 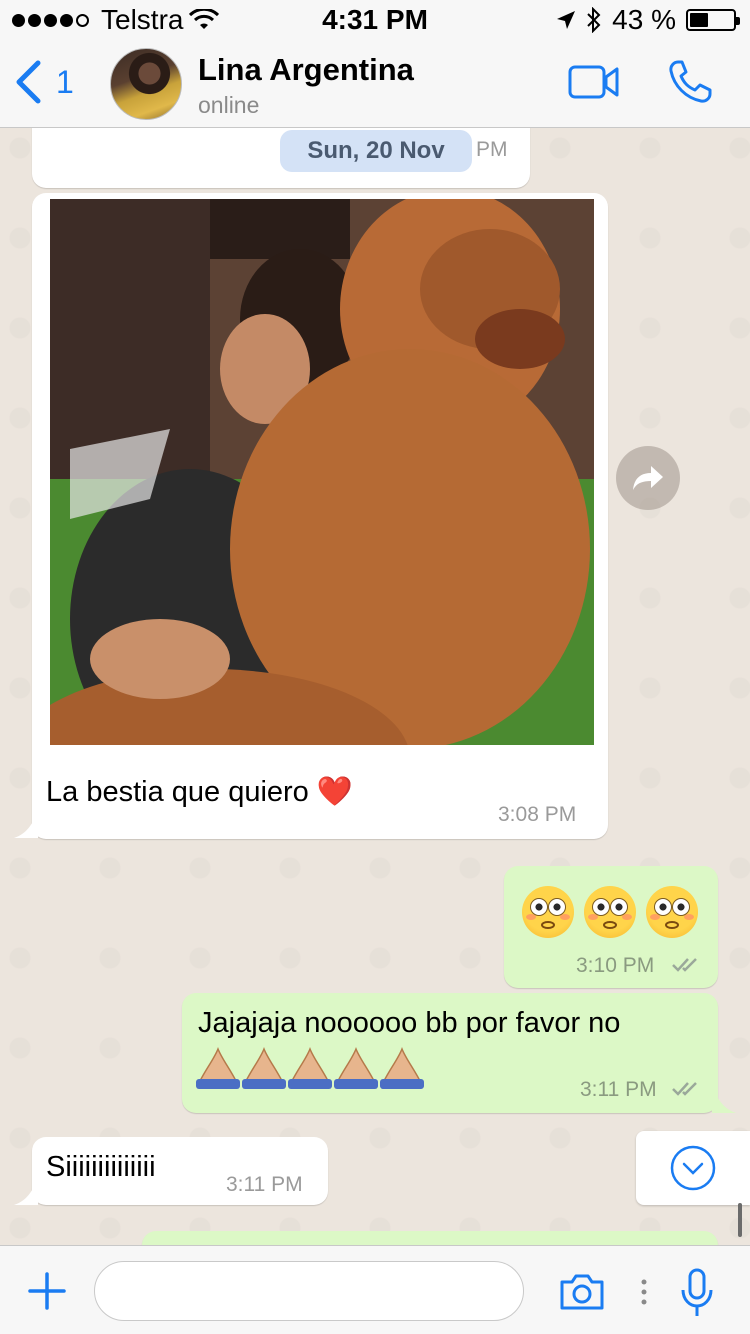 I want to click on outgoing-message-bubble: Jajajaja noooooo bb por favor no 3:11 PM, so click(x=450, y=1053).